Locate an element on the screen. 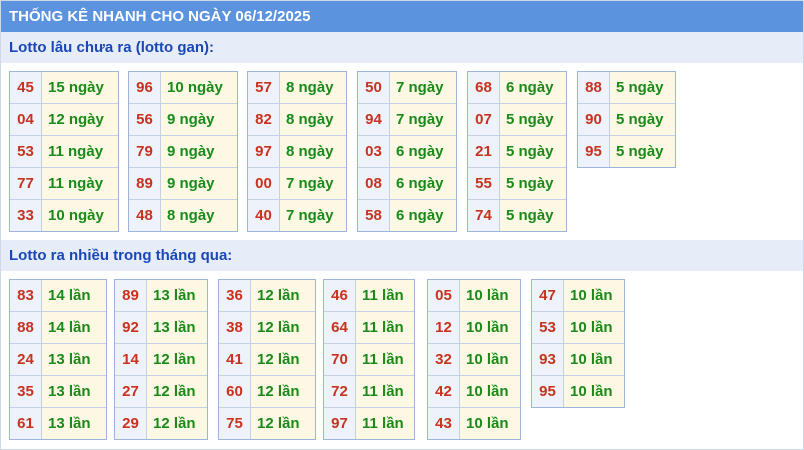  lotto-count: 15 ngày is located at coordinates (80, 87).